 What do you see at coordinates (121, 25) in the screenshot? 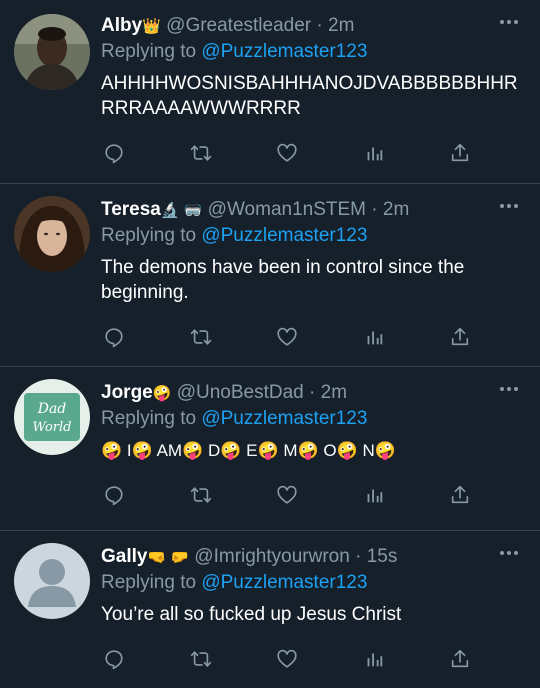
I see `display-name: Alby` at bounding box center [121, 25].